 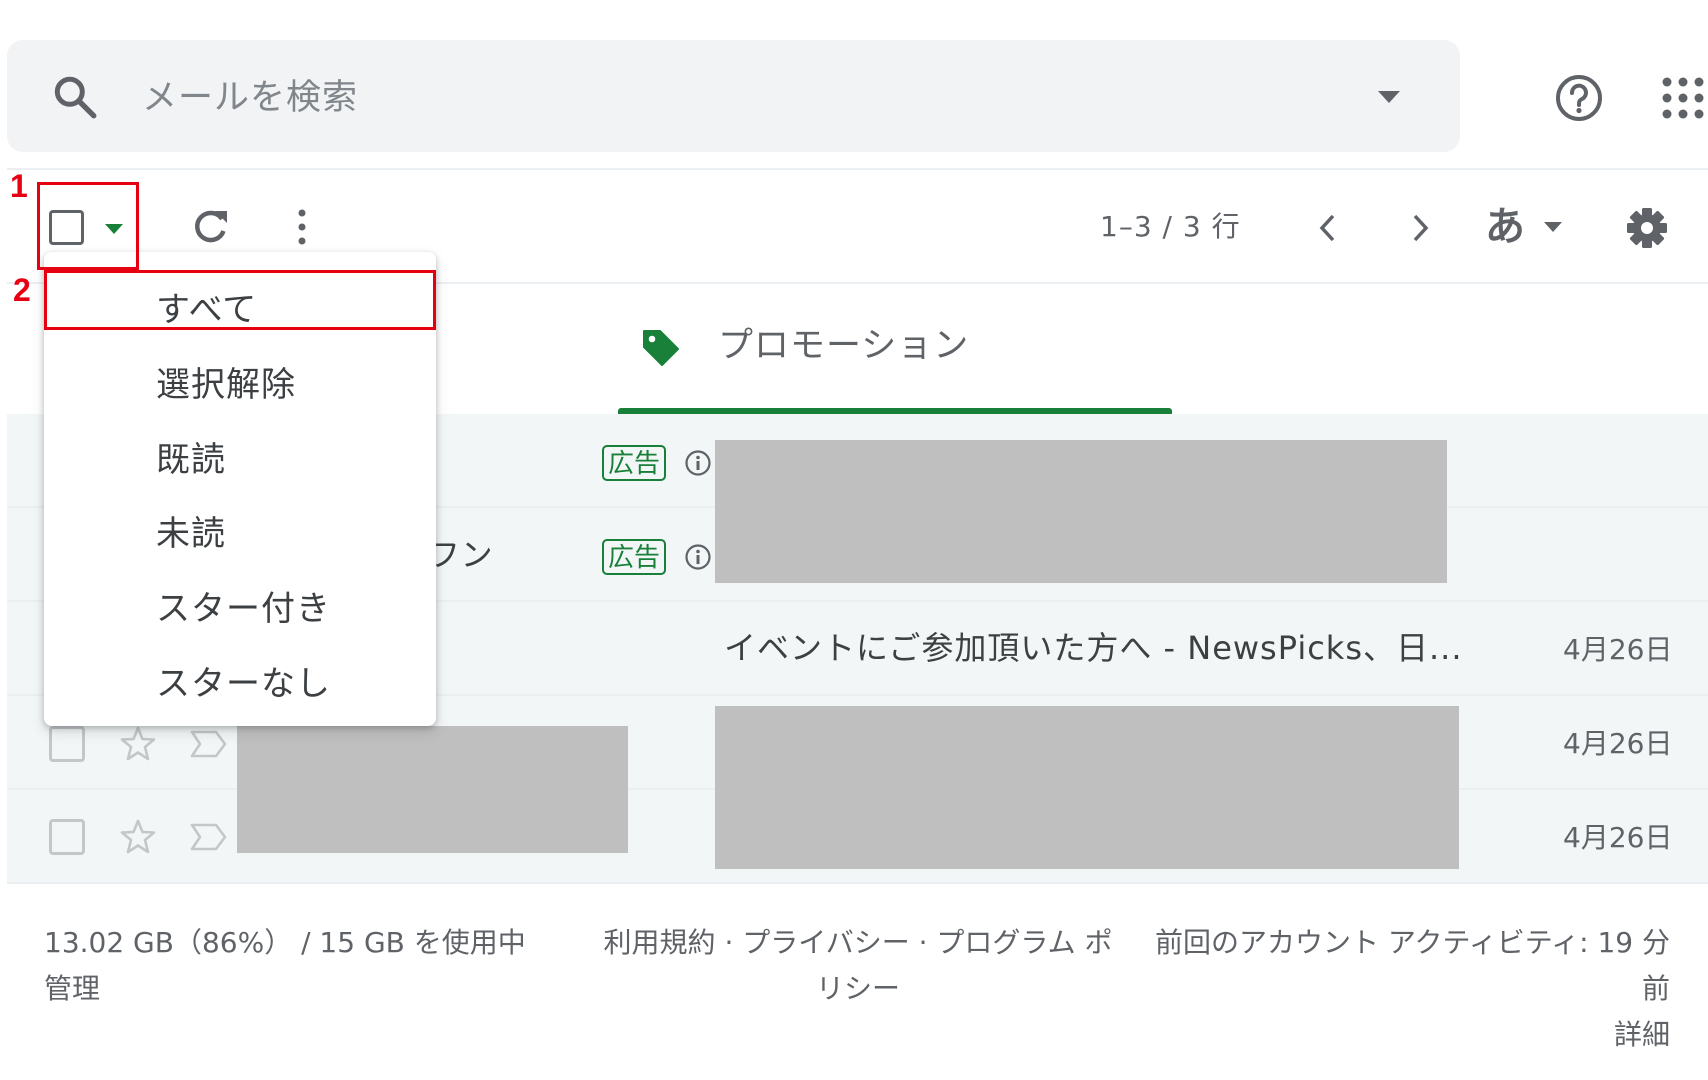 I want to click on help-icon, so click(x=1579, y=98).